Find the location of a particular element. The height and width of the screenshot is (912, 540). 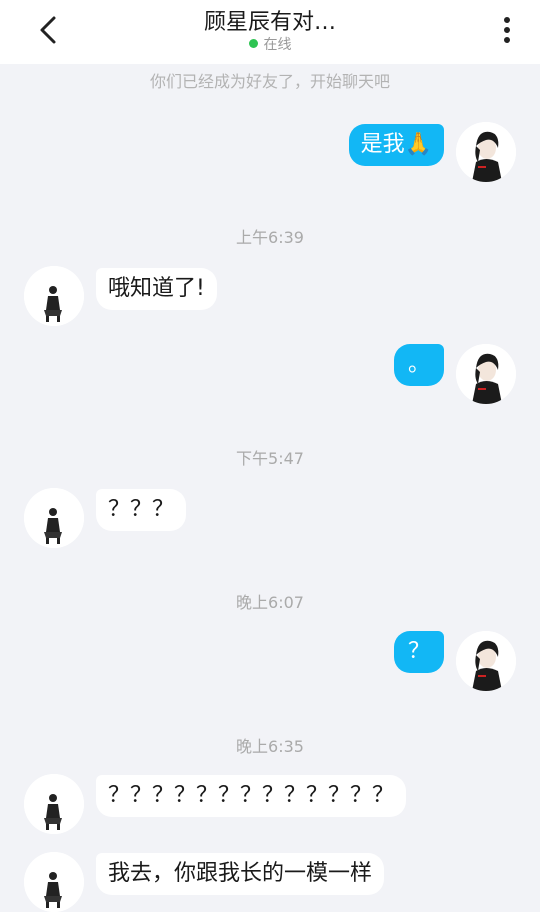

message-text: ？？？？？？？？？？？？？ is located at coordinates (251, 795).